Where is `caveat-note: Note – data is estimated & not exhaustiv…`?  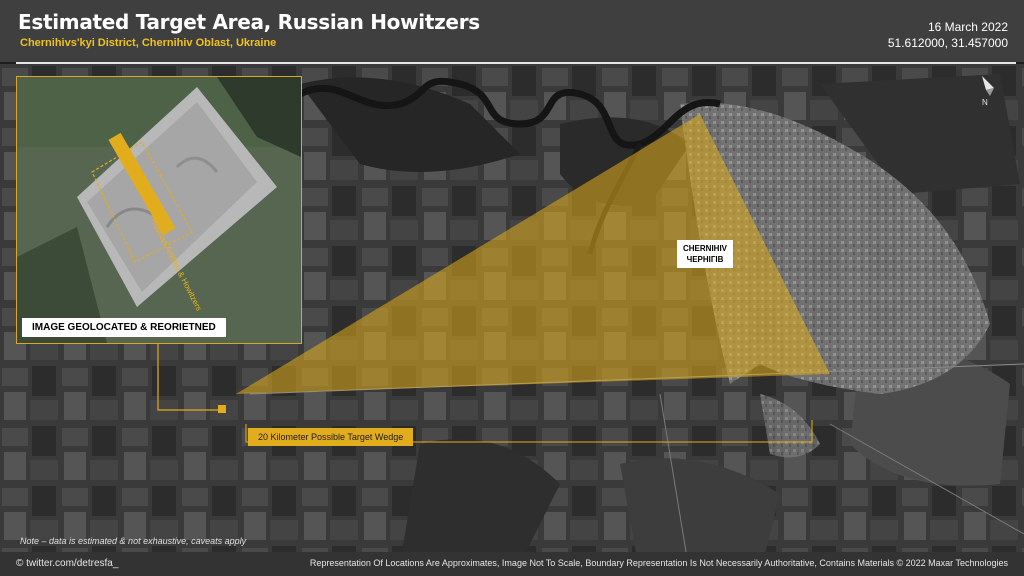
caveat-note: Note – data is estimated & not exhaustiv… is located at coordinates (133, 541).